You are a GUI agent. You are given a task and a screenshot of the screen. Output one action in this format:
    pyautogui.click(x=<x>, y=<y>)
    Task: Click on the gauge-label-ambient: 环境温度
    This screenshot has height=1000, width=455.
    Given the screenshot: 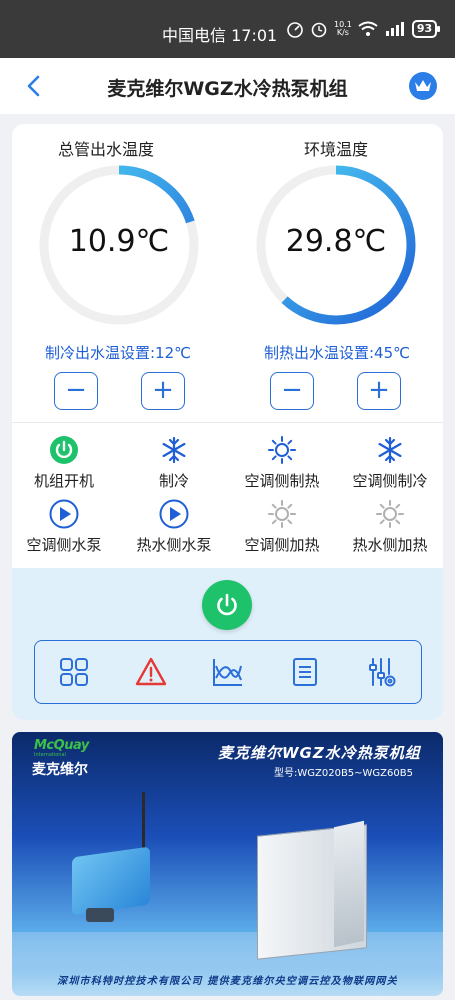 What is the action you would take?
    pyautogui.click(x=335, y=149)
    